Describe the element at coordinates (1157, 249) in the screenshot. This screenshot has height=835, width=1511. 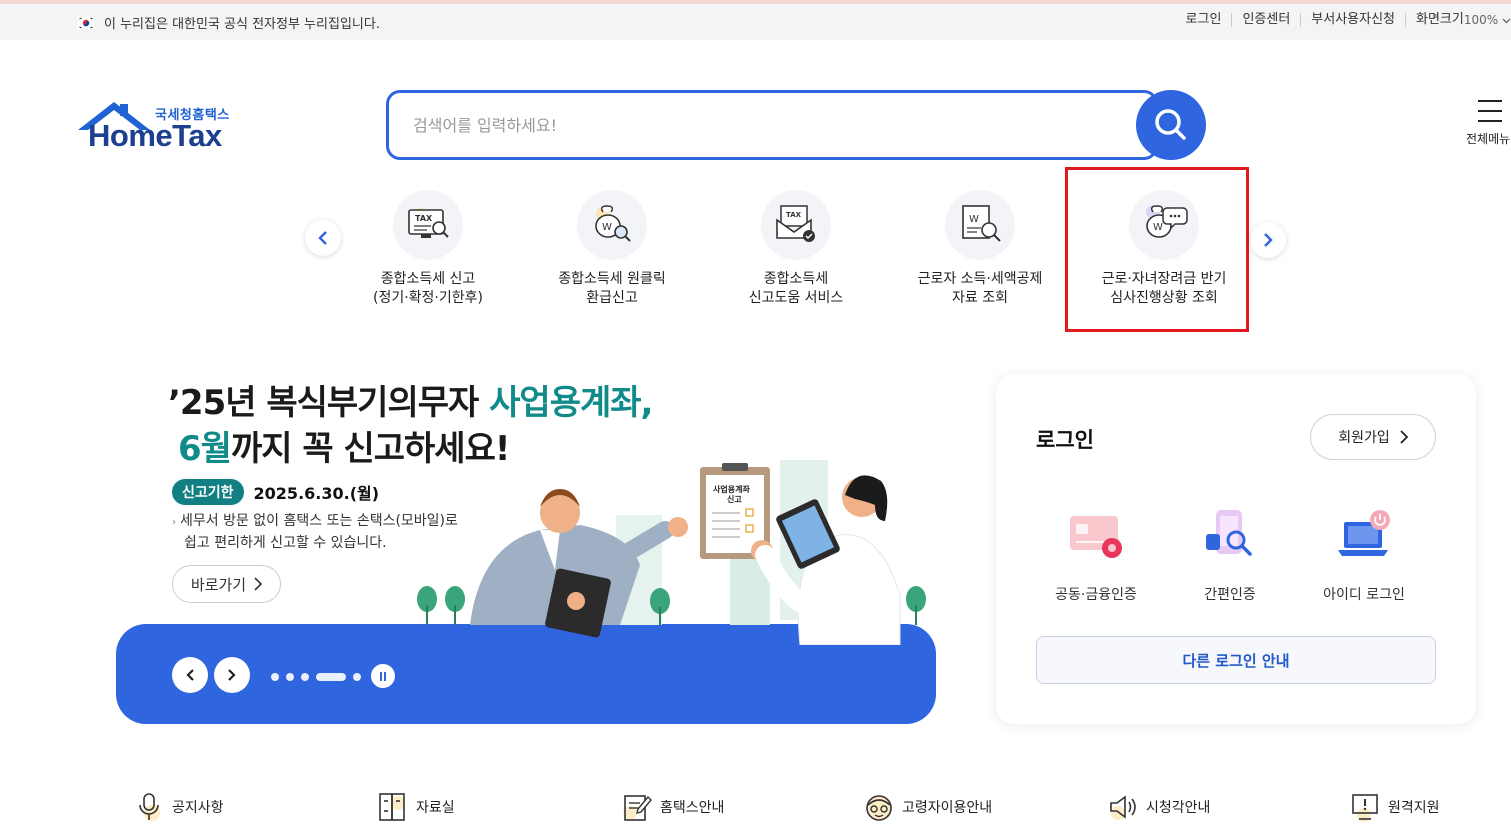
I see `highlight-box` at that location.